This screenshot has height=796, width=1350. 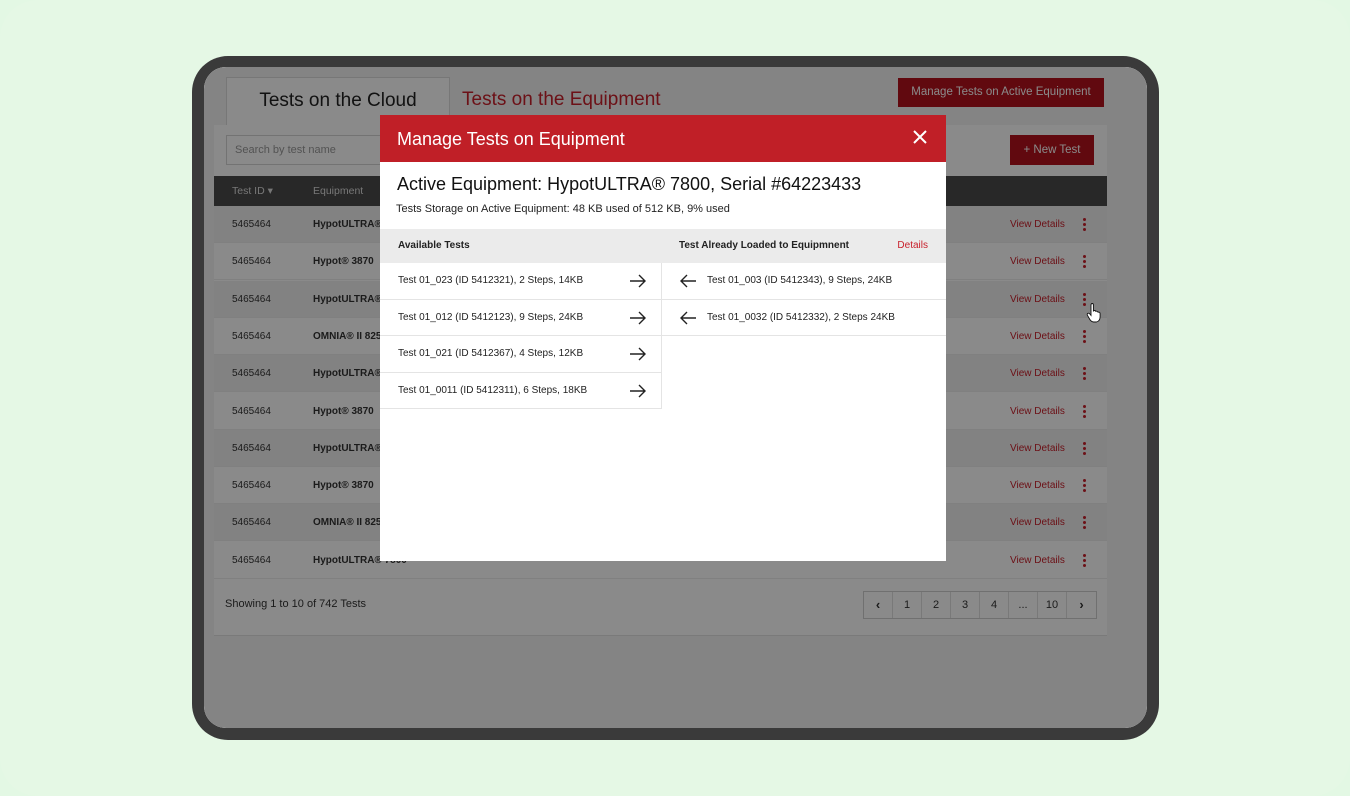 What do you see at coordinates (800, 280) in the screenshot?
I see `loaded-test-label: Test 01_003 (ID 5412343), 9 Steps, 24KB` at bounding box center [800, 280].